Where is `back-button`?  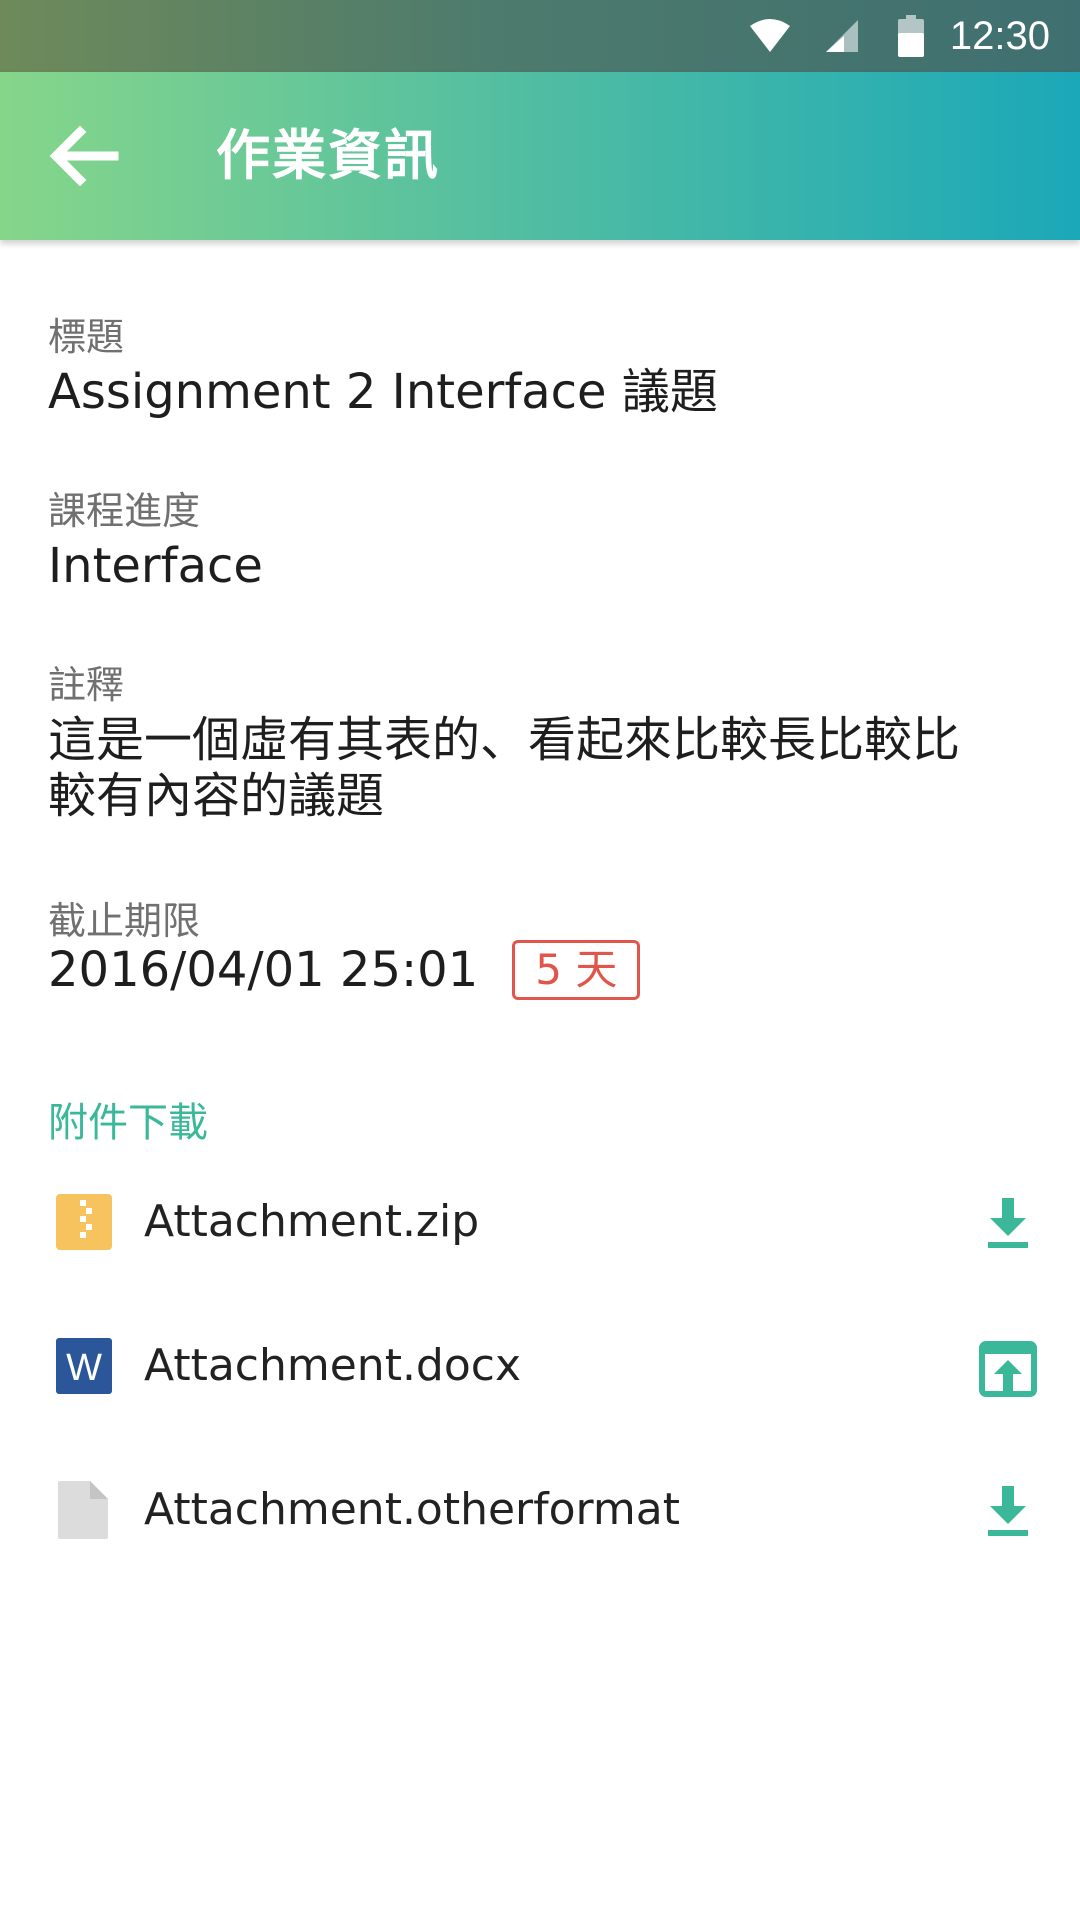 back-button is located at coordinates (84, 156).